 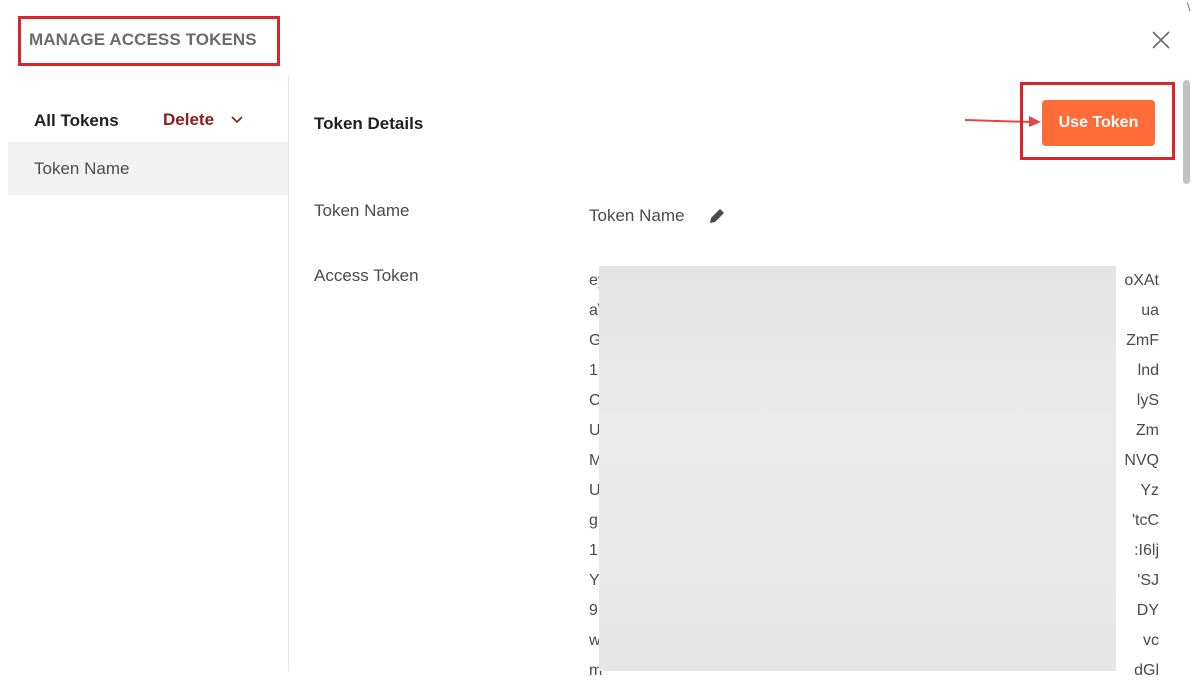 I want to click on token-name-value: Token Name, so click(x=637, y=215).